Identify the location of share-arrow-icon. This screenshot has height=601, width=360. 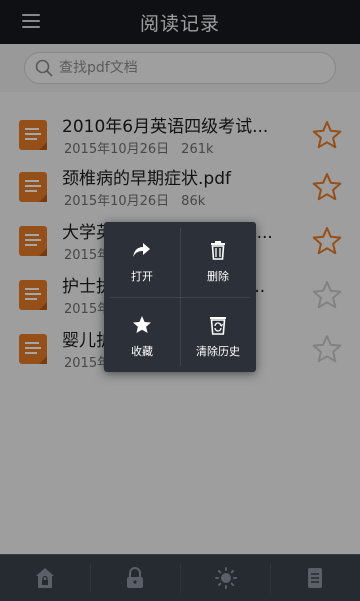
(141, 250).